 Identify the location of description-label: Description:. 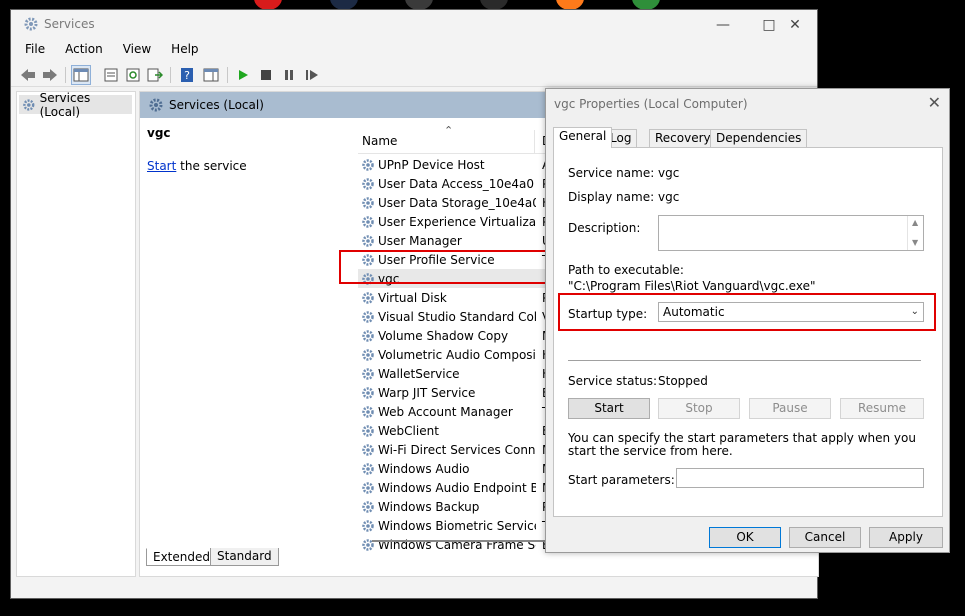
(604, 228).